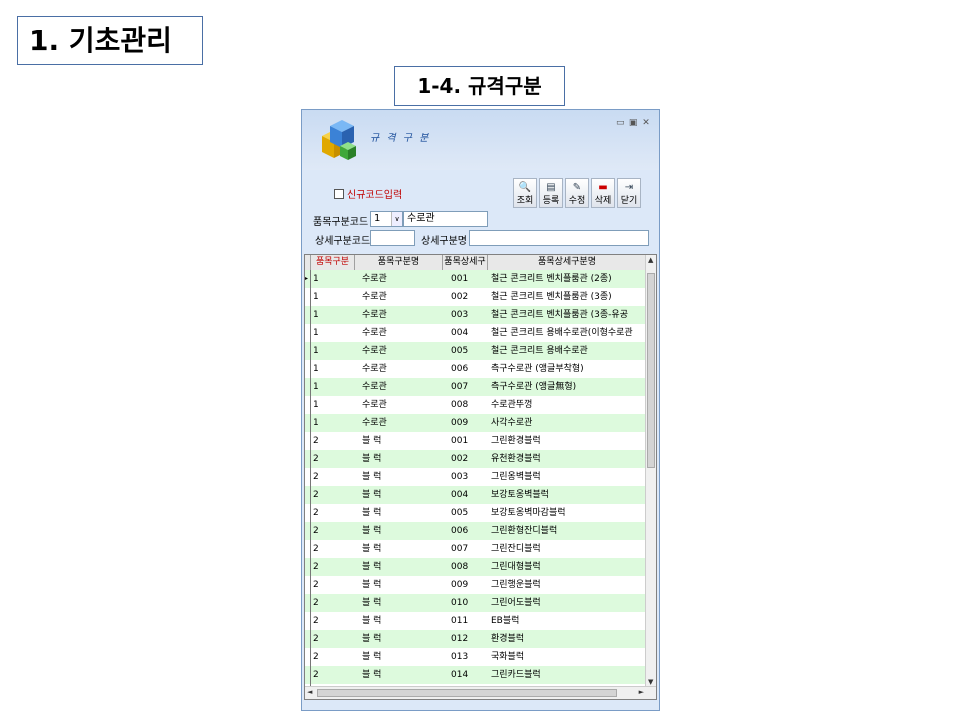  Describe the element at coordinates (476, 603) in the screenshot. I see `table-row: 2 블 럭 010 그린어도블럭` at that location.